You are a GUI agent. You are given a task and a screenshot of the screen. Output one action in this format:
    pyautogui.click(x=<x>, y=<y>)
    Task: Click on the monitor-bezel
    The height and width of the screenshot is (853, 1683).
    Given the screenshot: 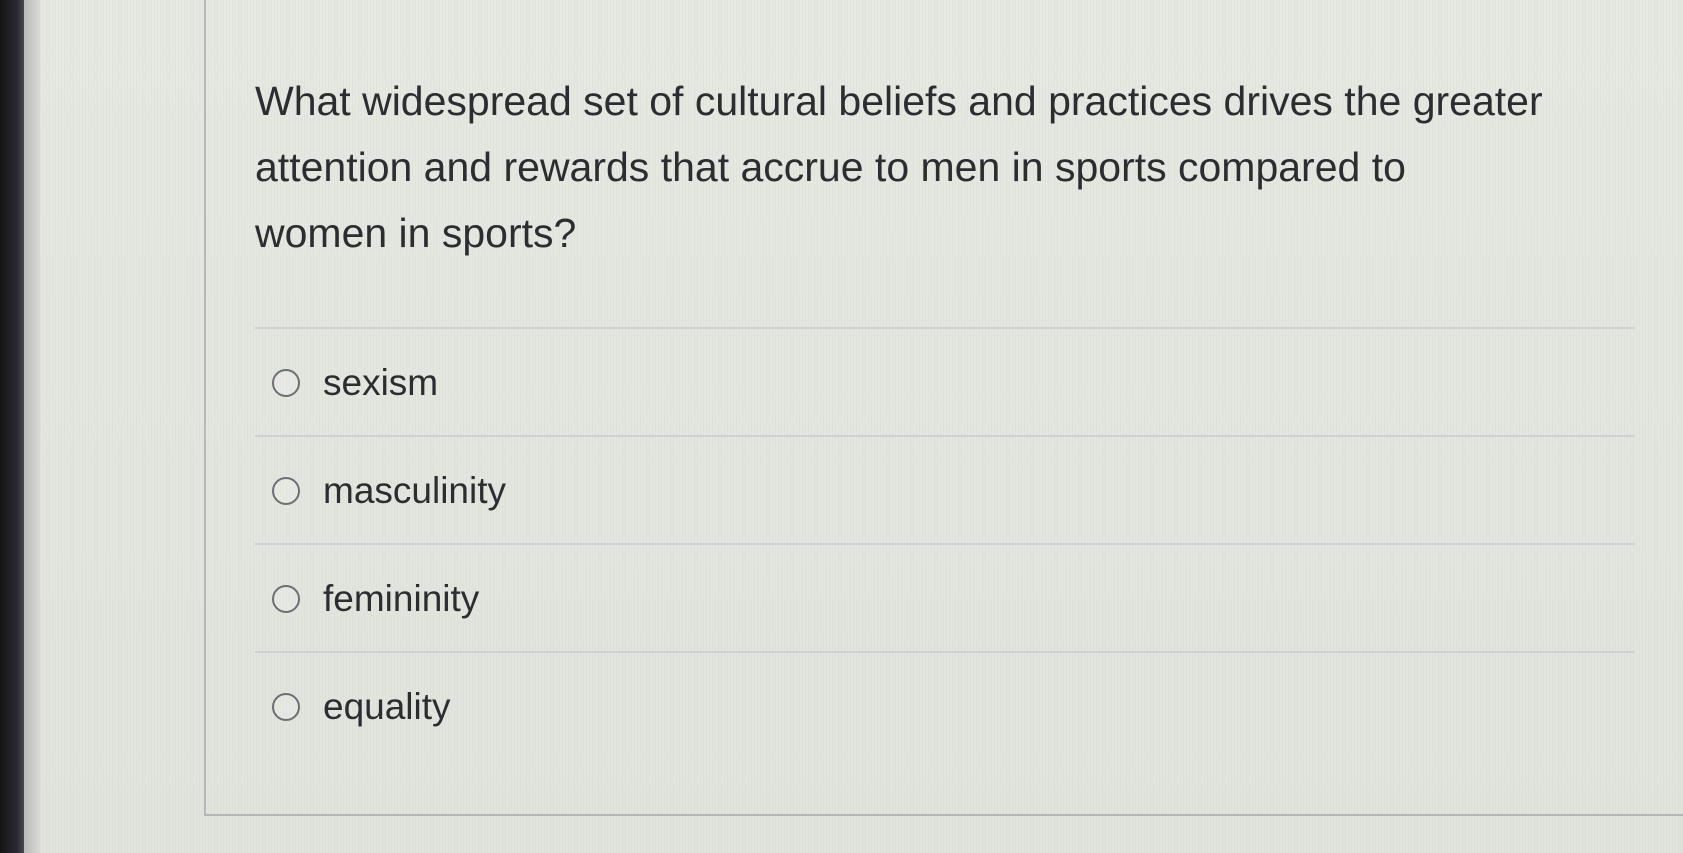 What is the action you would take?
    pyautogui.click(x=12, y=426)
    